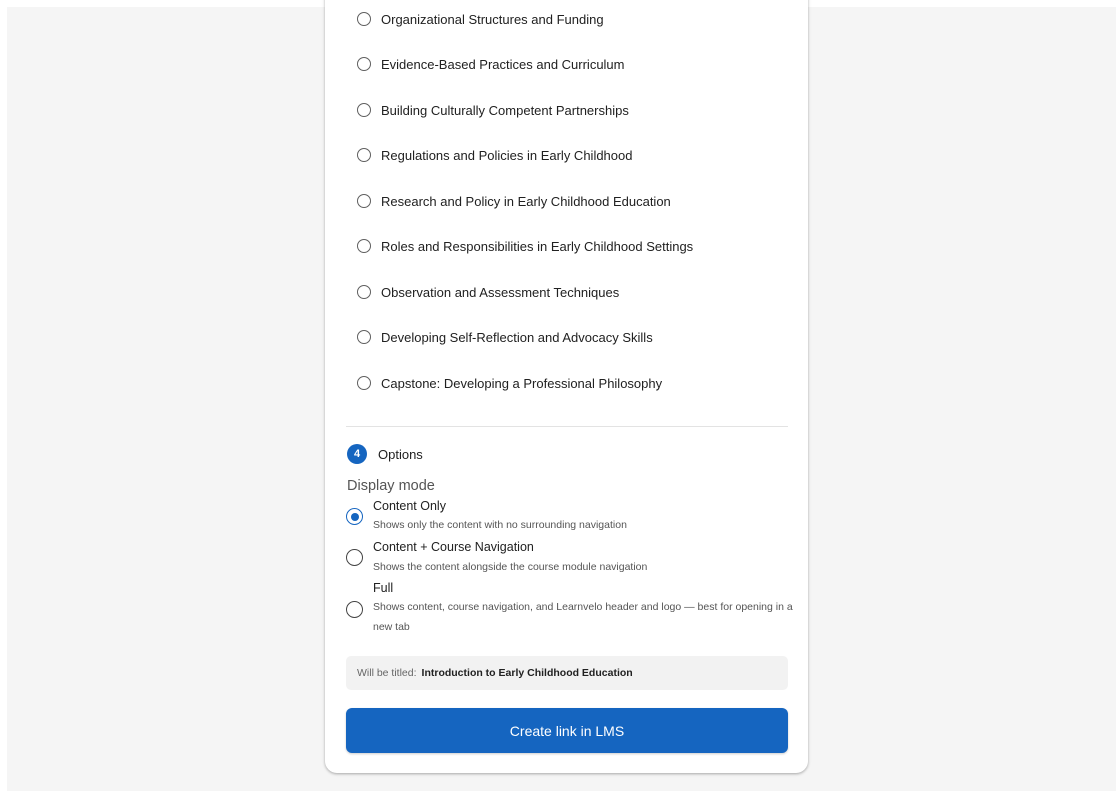 This screenshot has width=1116, height=791. Describe the element at coordinates (383, 588) in the screenshot. I see `option-title: Full` at that location.